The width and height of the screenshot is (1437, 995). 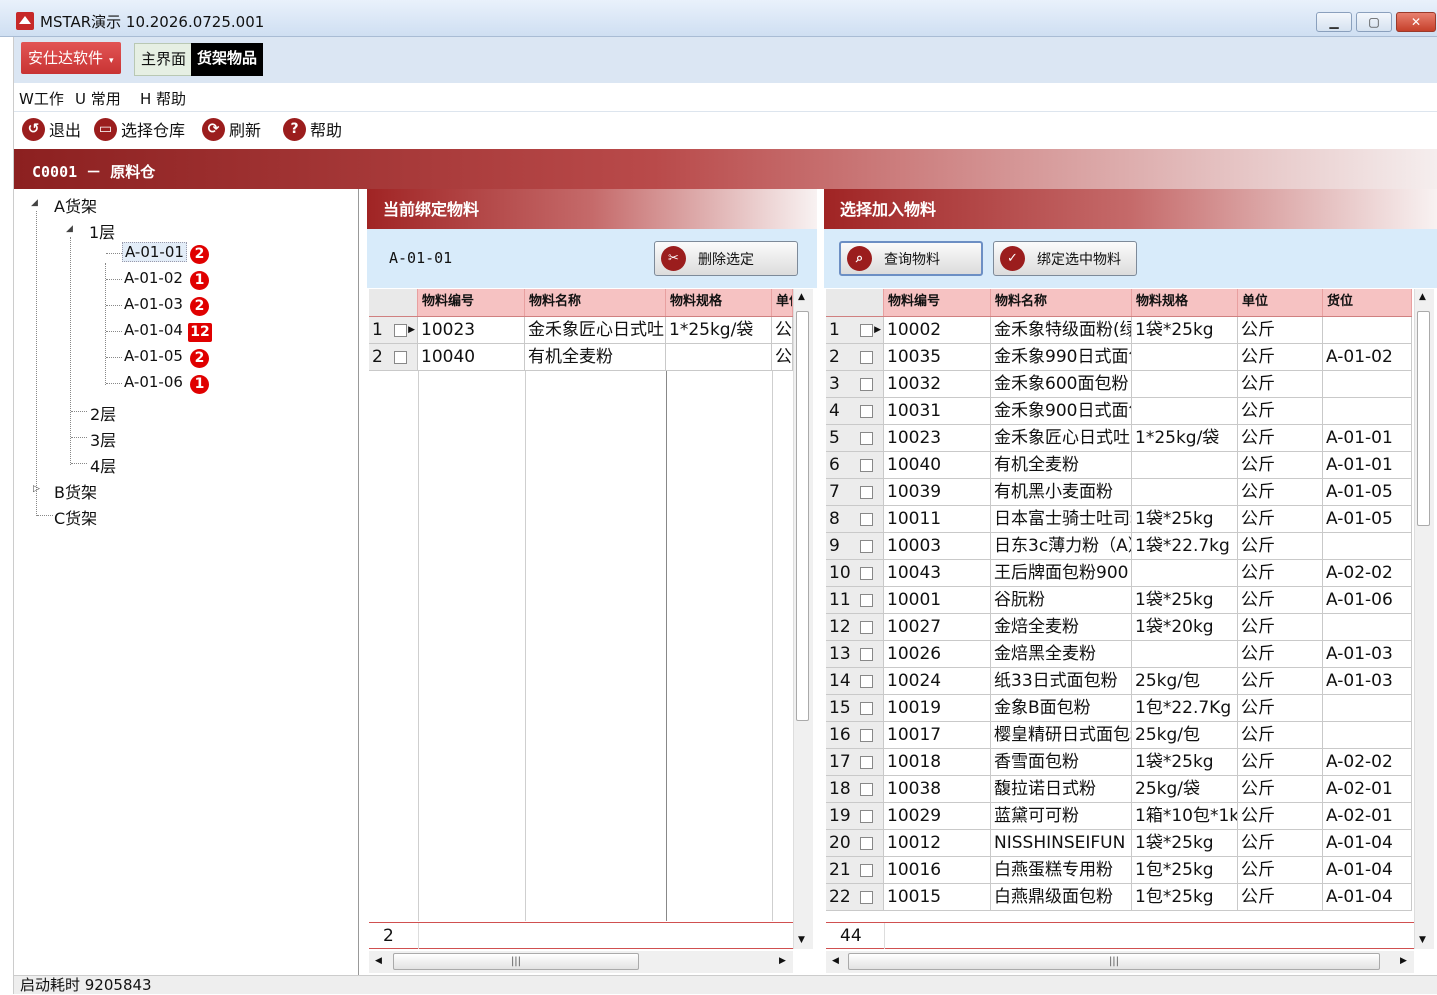 What do you see at coordinates (1416, 22) in the screenshot?
I see `close-button: ✕` at bounding box center [1416, 22].